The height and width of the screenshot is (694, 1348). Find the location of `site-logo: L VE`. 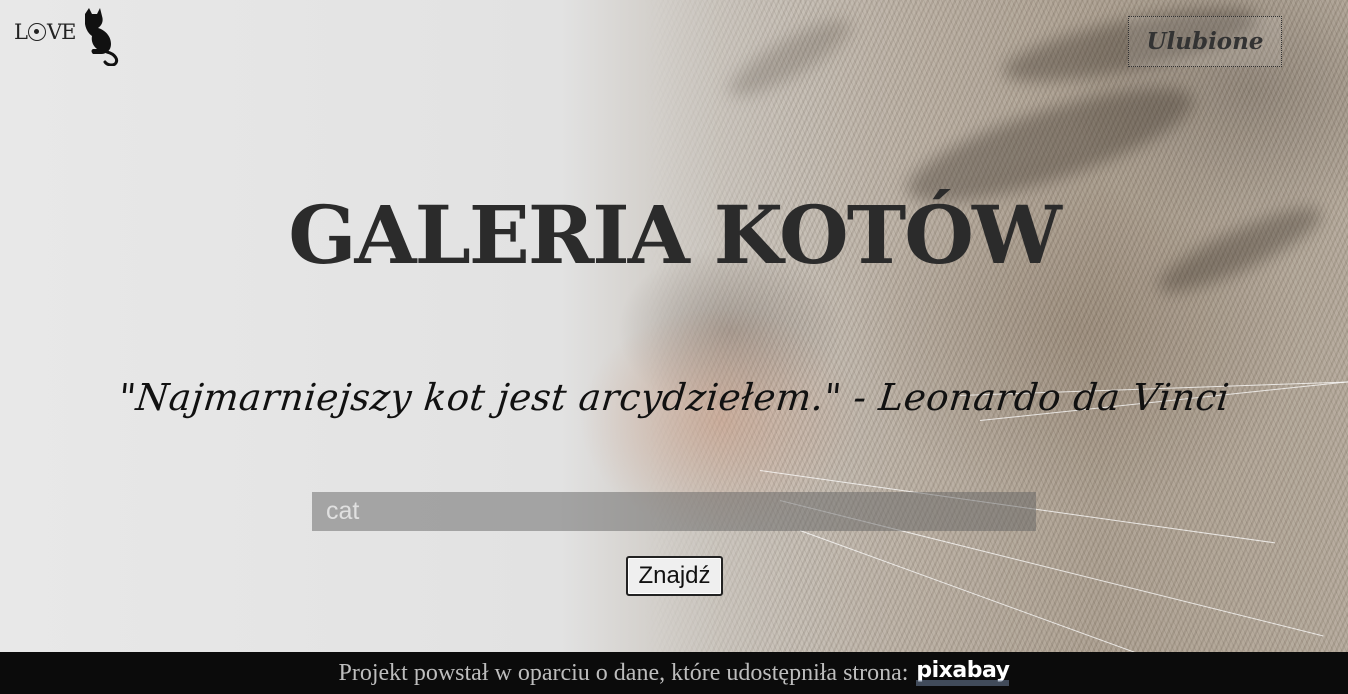

site-logo: L VE is located at coordinates (70, 38).